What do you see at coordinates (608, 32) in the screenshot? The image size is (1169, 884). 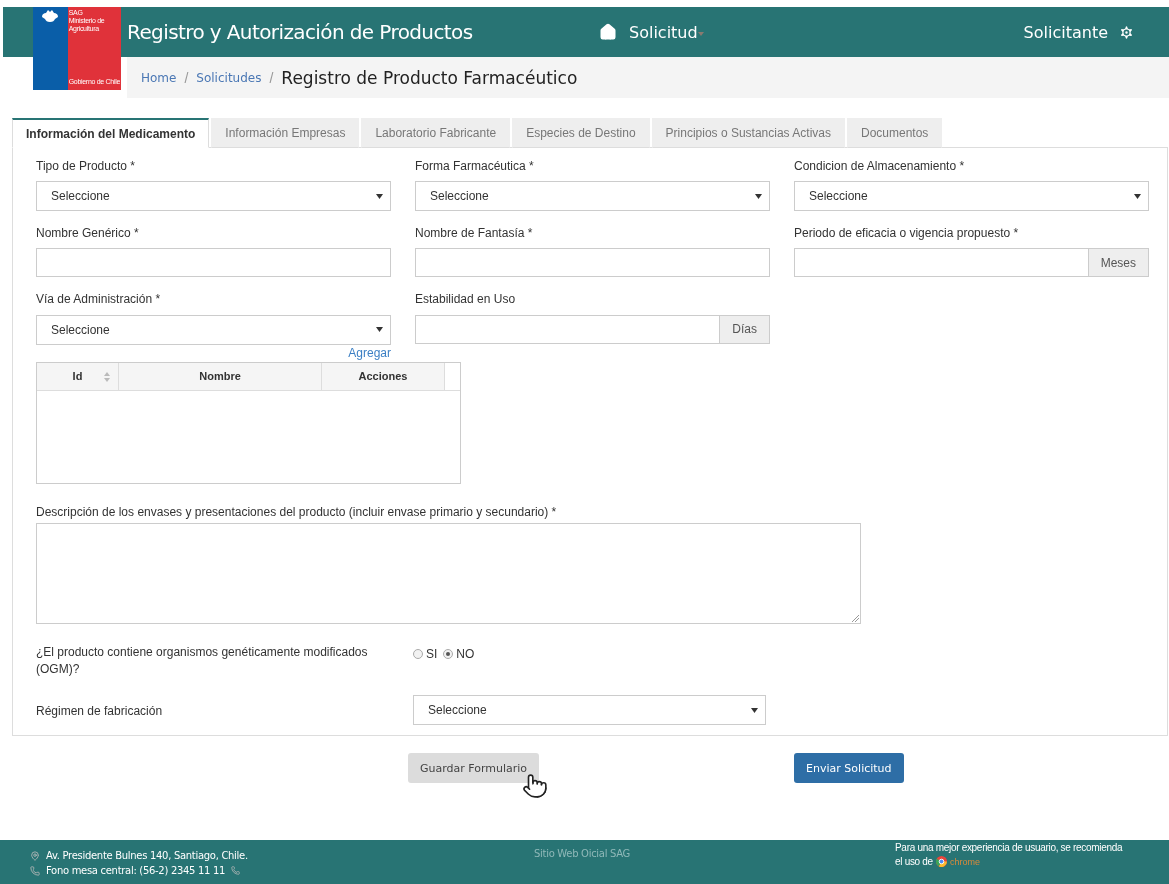 I see `home-icon` at bounding box center [608, 32].